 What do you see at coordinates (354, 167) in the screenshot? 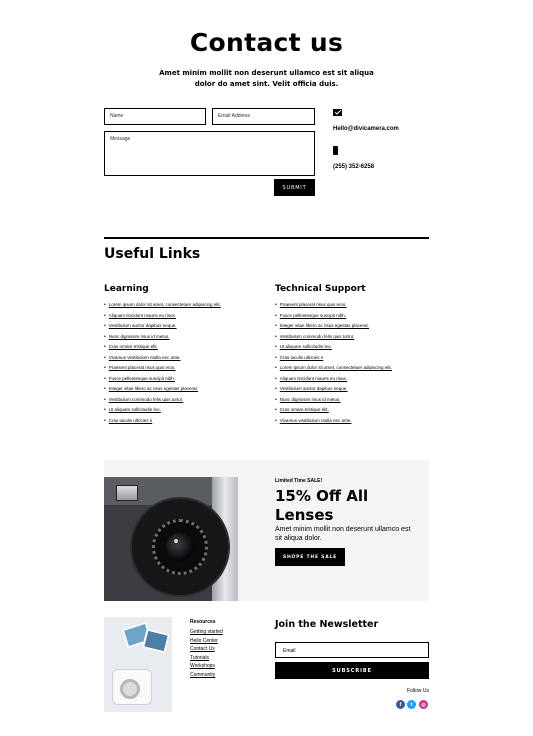
I see `contact-phone: (255) 352-6258` at bounding box center [354, 167].